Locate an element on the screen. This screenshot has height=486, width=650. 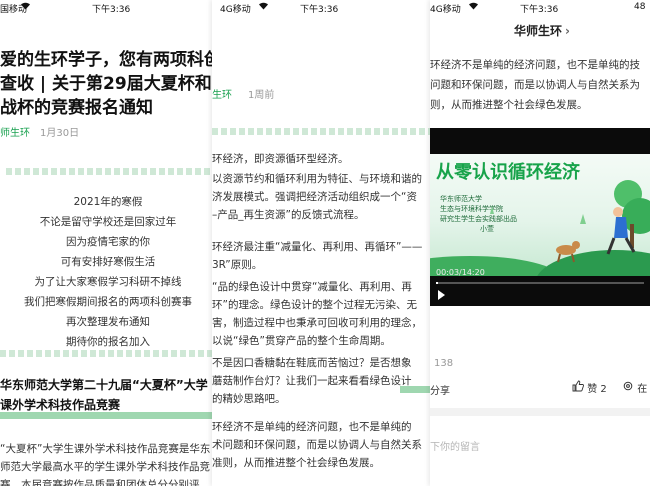
video-progress-track is located at coordinates (540, 283).